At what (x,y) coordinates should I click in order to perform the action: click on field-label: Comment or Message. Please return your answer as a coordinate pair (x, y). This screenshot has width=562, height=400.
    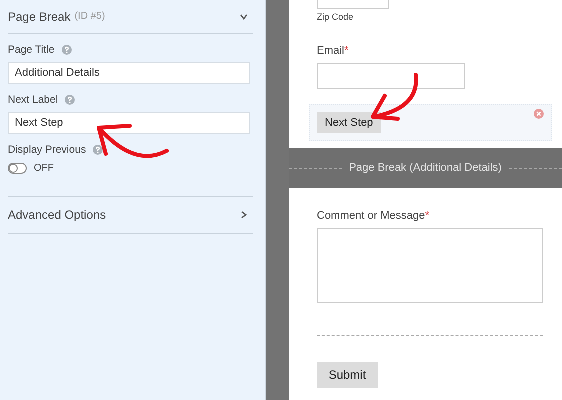
    Looking at the image, I should click on (371, 216).